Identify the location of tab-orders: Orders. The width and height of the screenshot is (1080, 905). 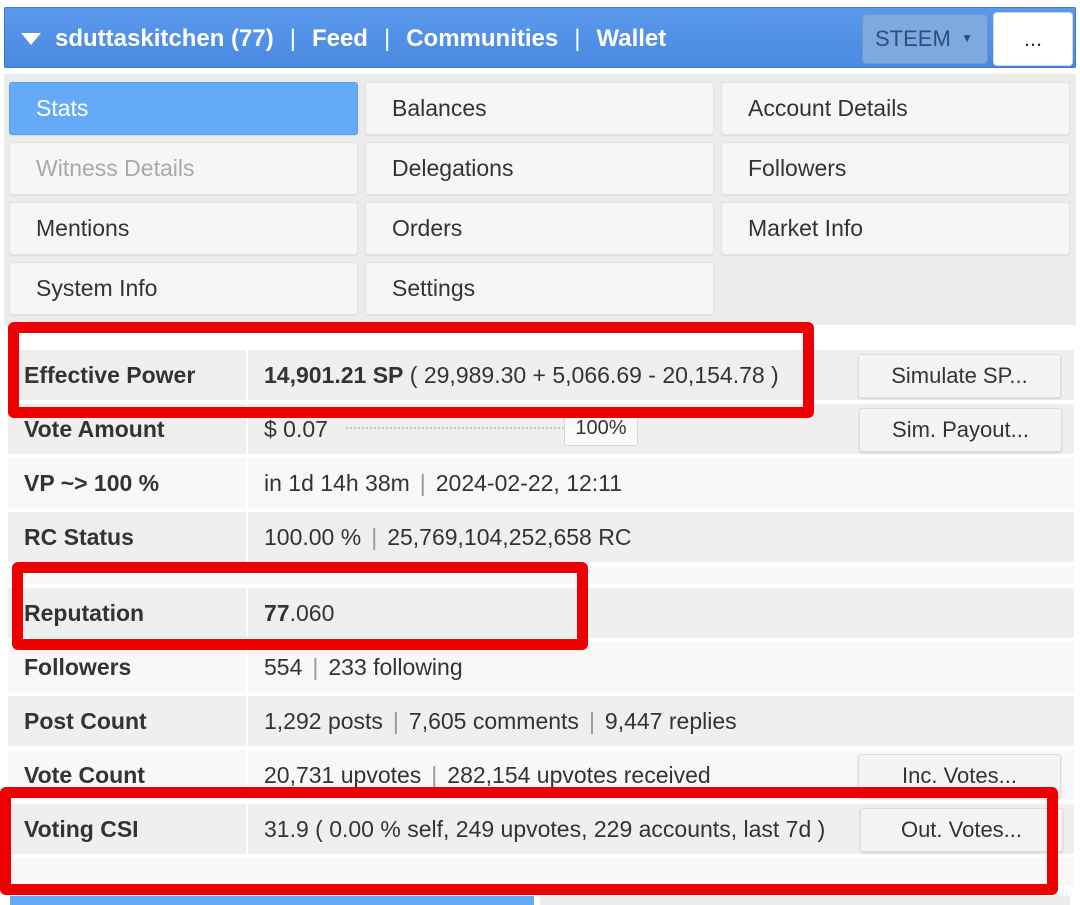
(539, 228).